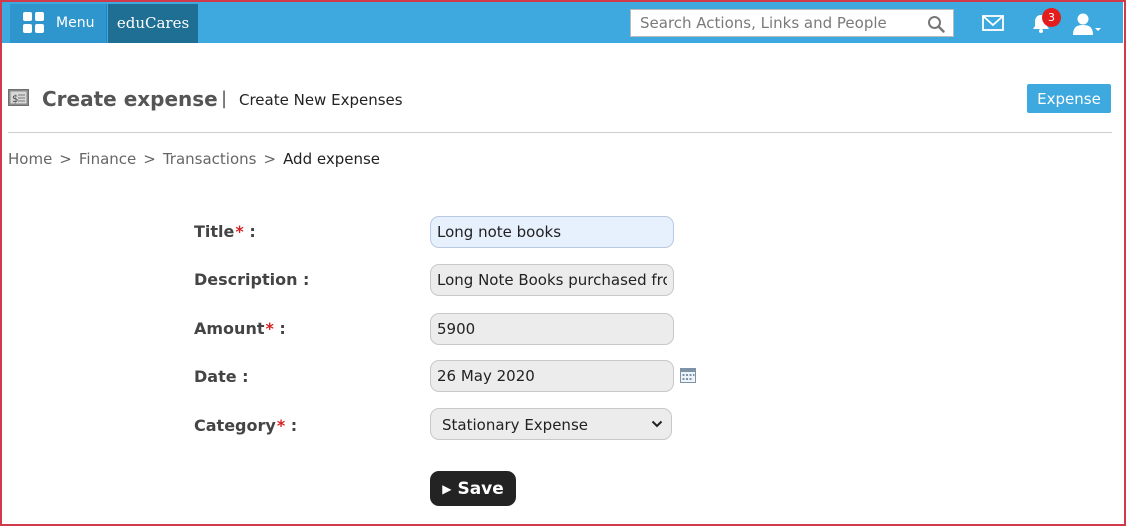 The image size is (1126, 526). Describe the element at coordinates (1087, 24) in the screenshot. I see `user-account-icon` at that location.